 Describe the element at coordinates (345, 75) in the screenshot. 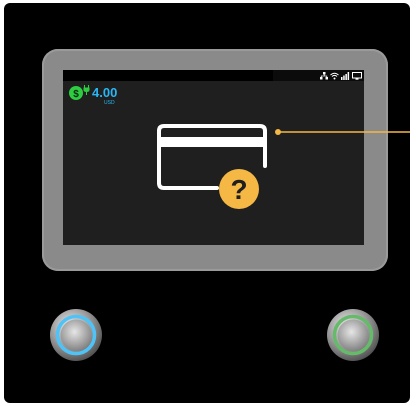

I see `signal-icon` at that location.